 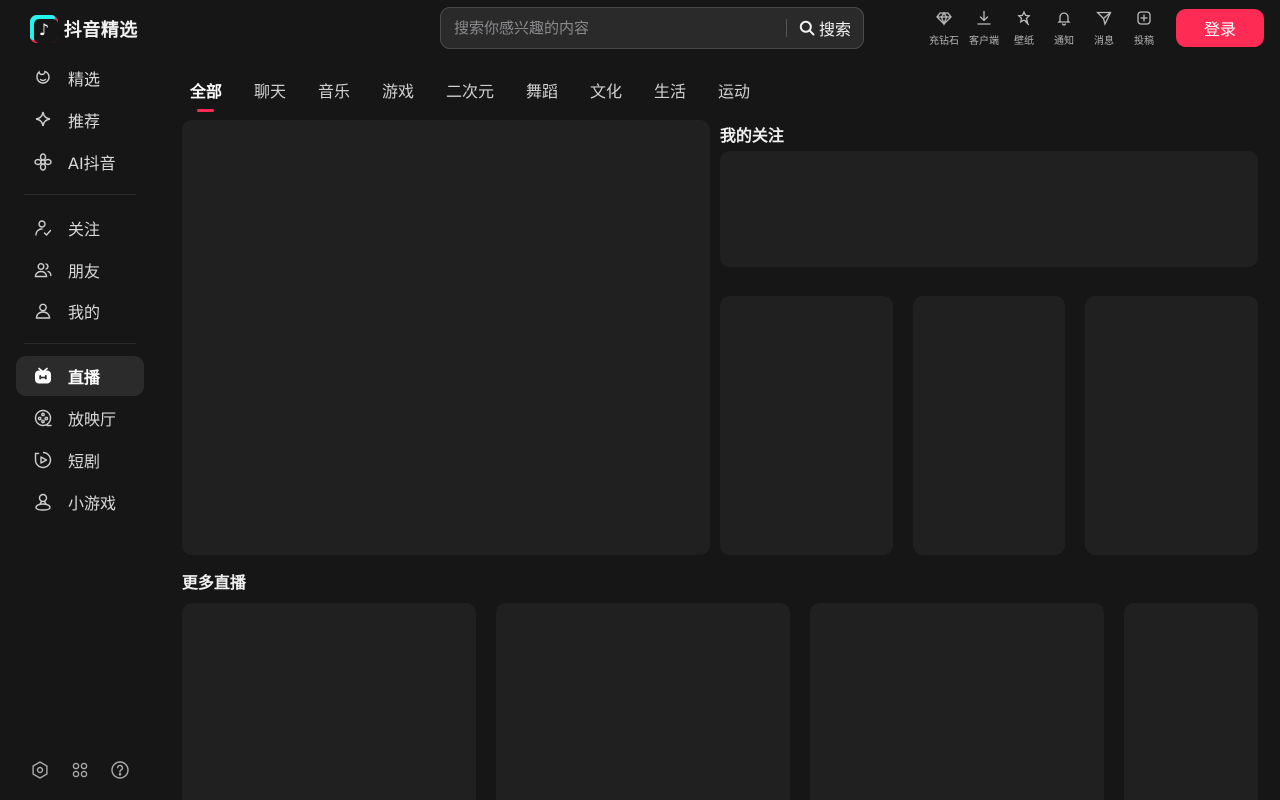 I want to click on tab-culture: 文化, so click(x=606, y=90).